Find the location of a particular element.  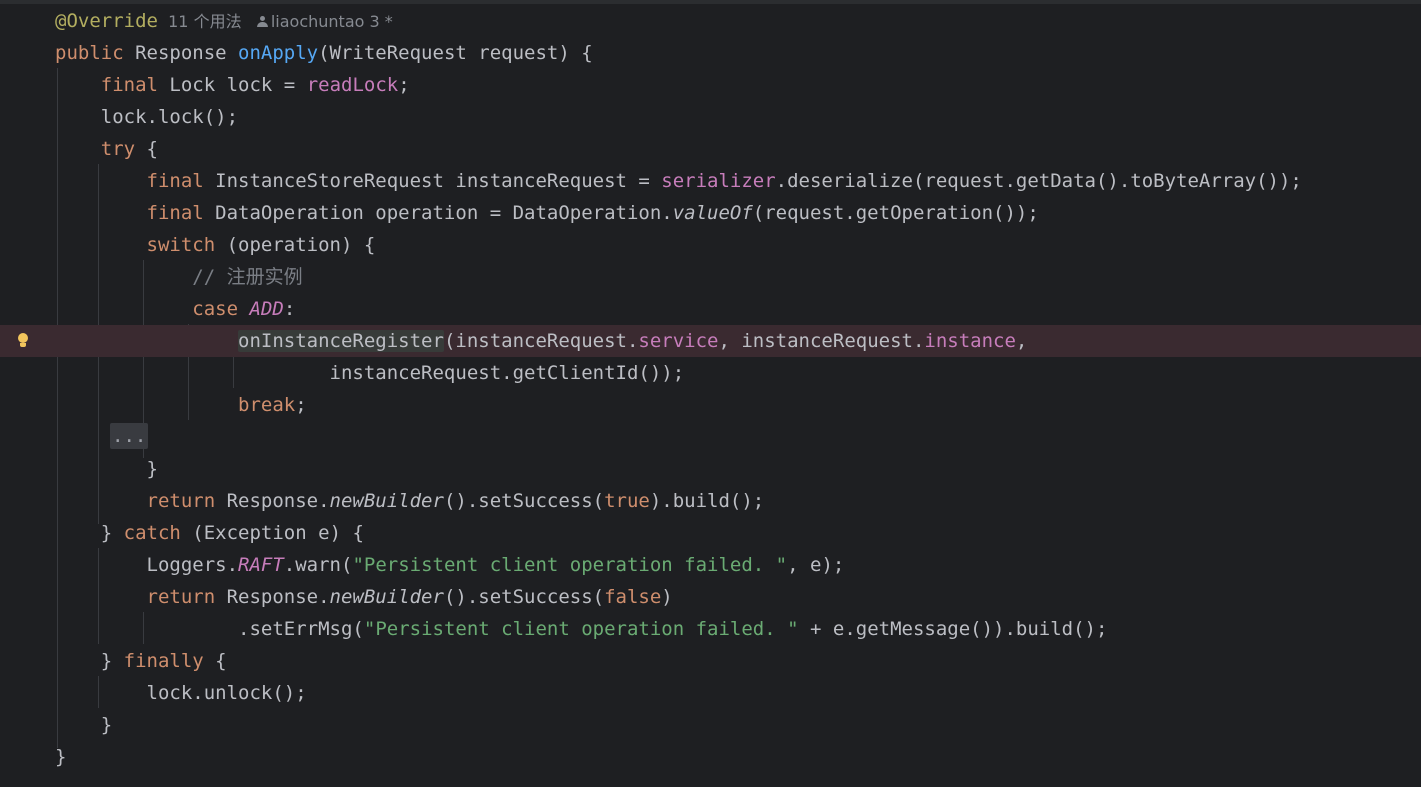

code-comment: // 注册实例 is located at coordinates (247, 277).